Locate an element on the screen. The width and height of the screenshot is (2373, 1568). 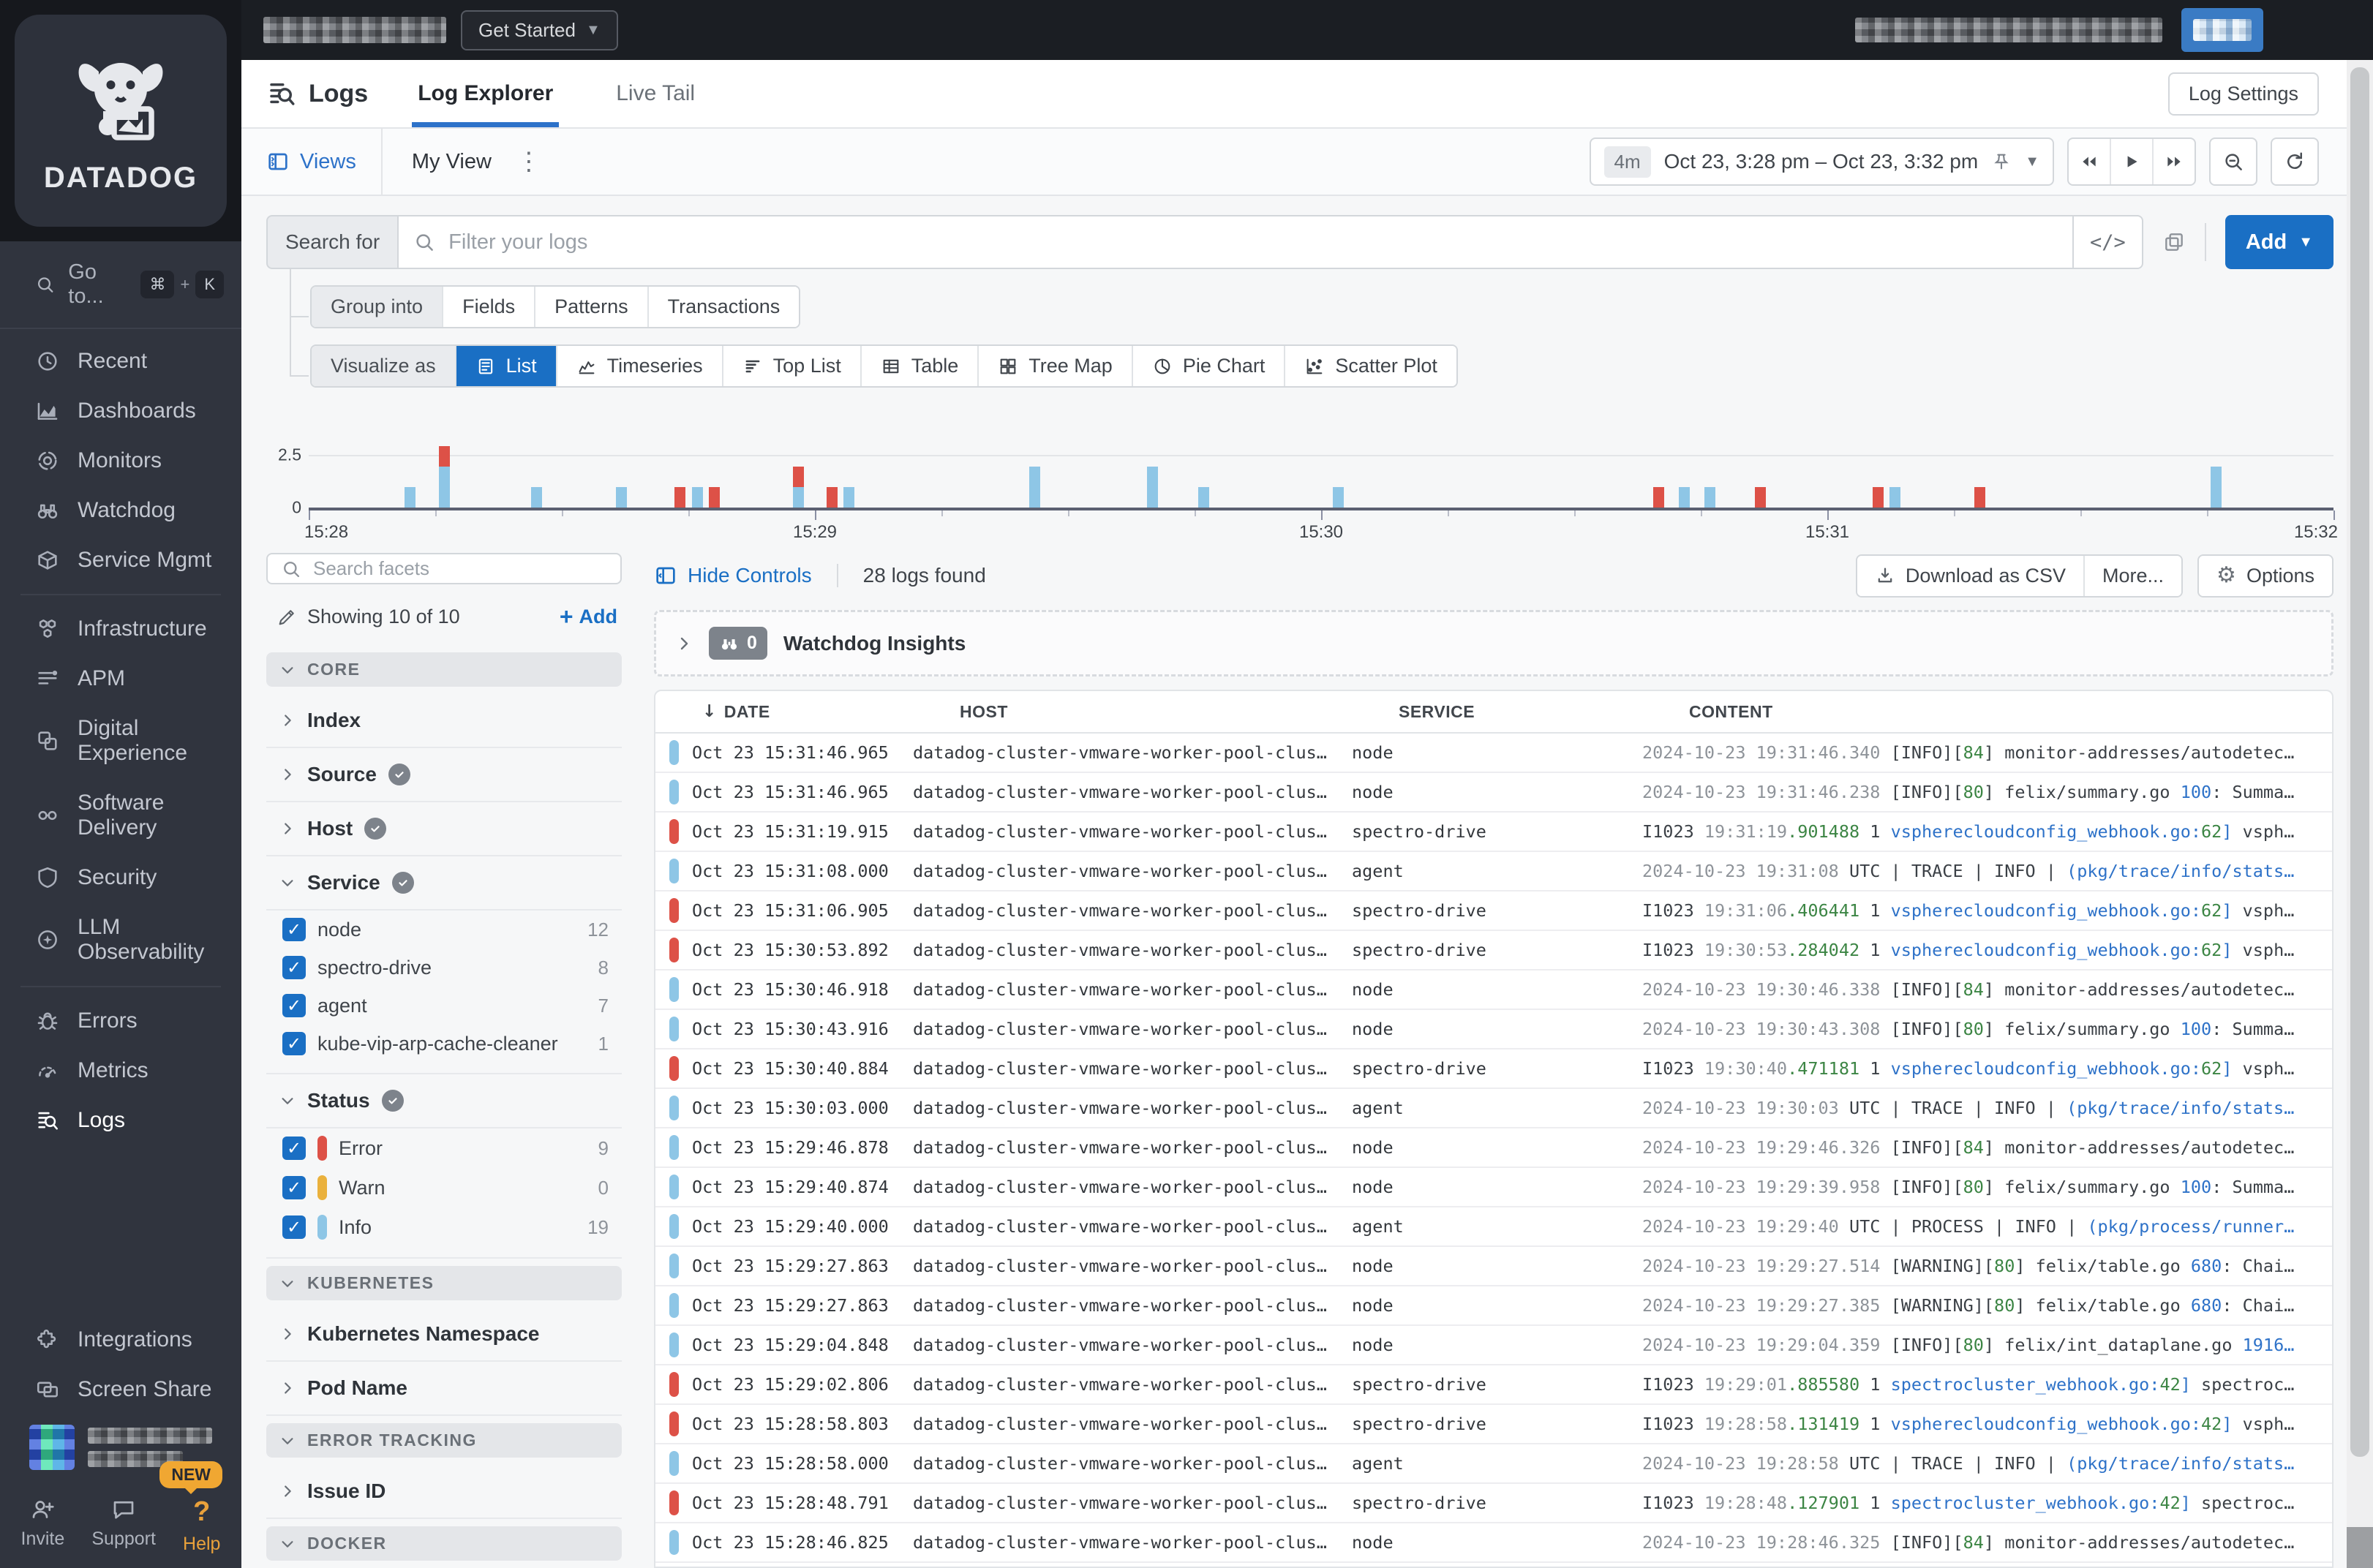
time-range-picker: 4m Oct 23, 3:28 pm – Oct 23, 3:32 pm ▼ is located at coordinates (1821, 161).